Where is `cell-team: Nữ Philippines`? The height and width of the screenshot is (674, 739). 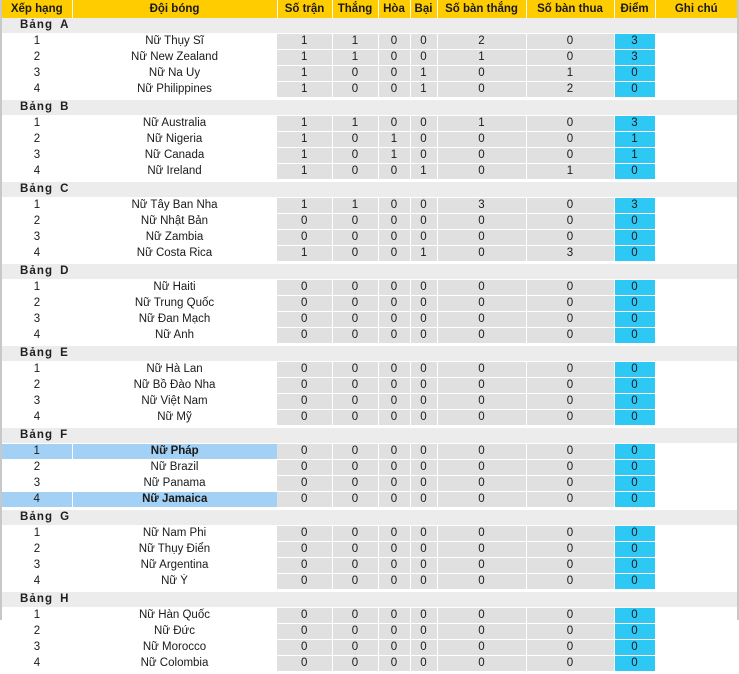 cell-team: Nữ Philippines is located at coordinates (174, 90).